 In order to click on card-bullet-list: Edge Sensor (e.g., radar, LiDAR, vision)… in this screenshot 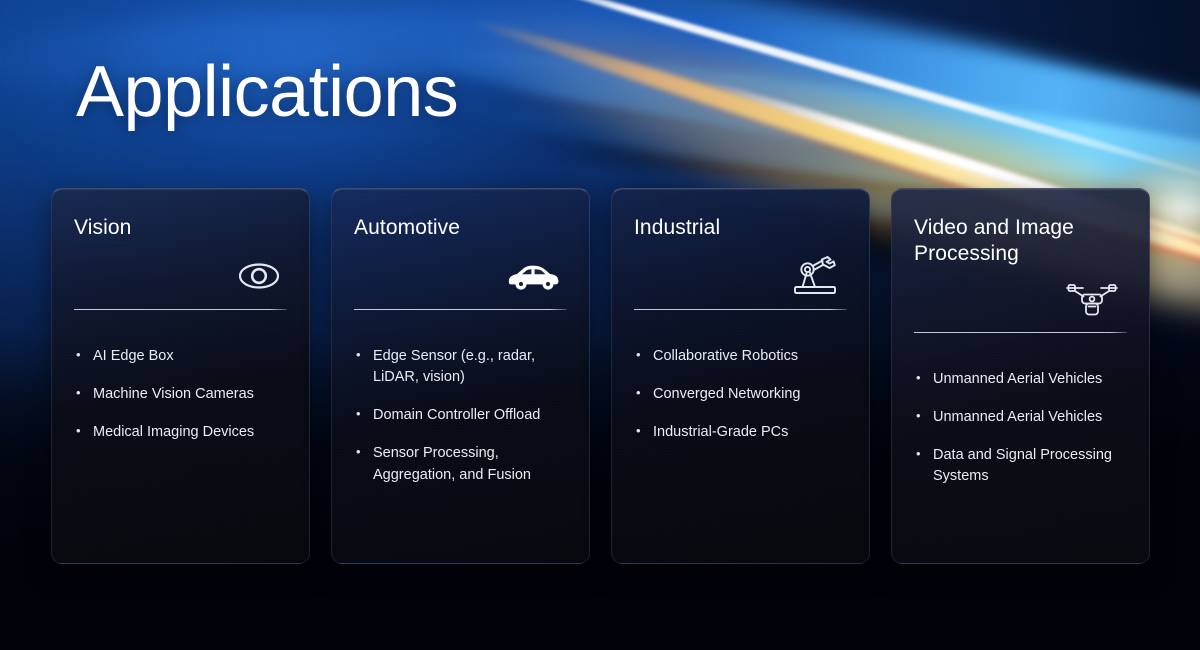, I will do `click(460, 424)`.